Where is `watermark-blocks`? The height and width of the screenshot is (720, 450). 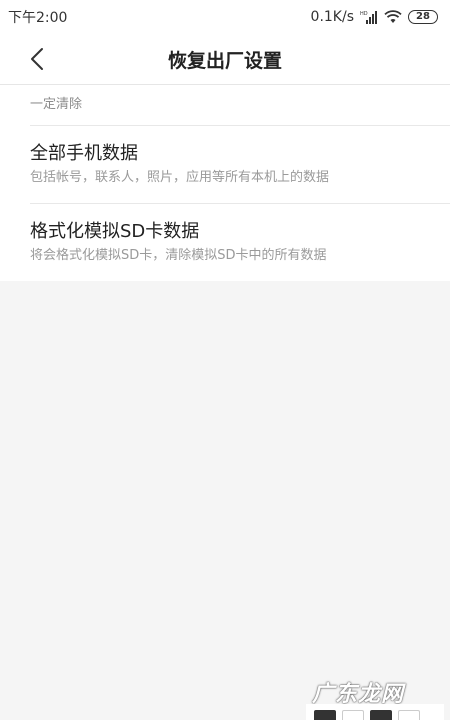 watermark-blocks is located at coordinates (375, 712).